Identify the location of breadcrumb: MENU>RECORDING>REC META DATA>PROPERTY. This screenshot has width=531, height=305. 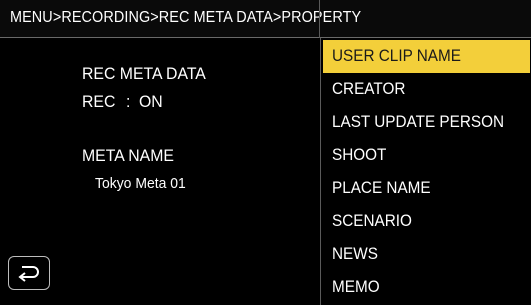
(186, 17).